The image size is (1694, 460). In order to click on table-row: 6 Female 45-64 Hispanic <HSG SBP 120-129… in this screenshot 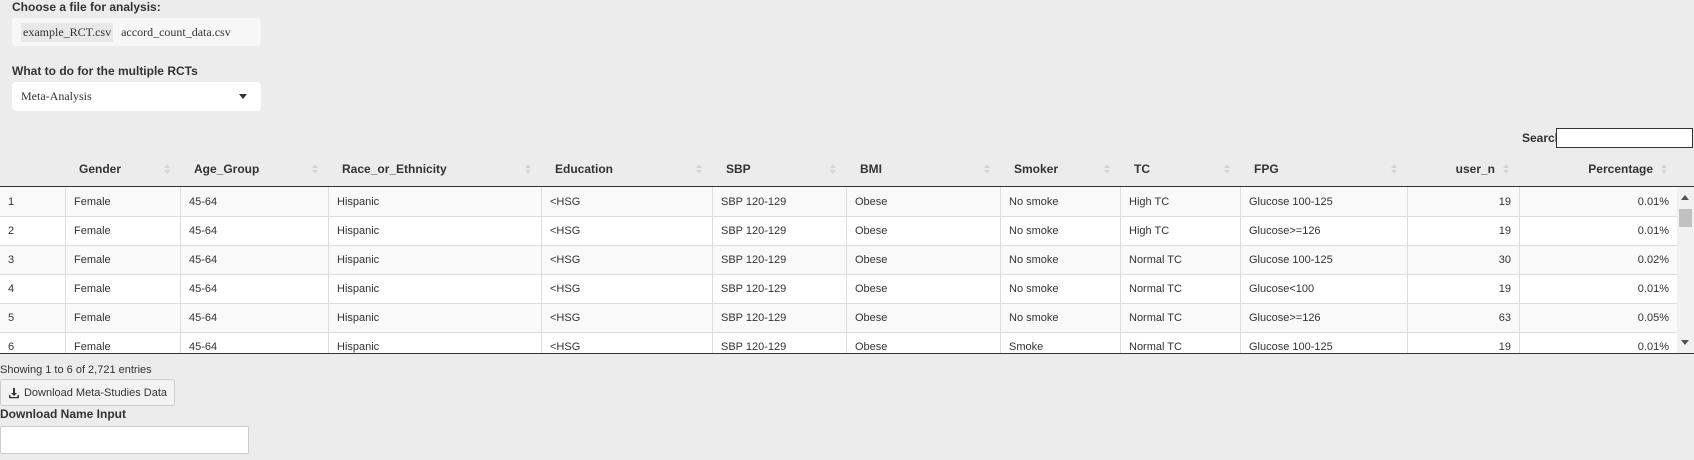, I will do `click(847, 342)`.